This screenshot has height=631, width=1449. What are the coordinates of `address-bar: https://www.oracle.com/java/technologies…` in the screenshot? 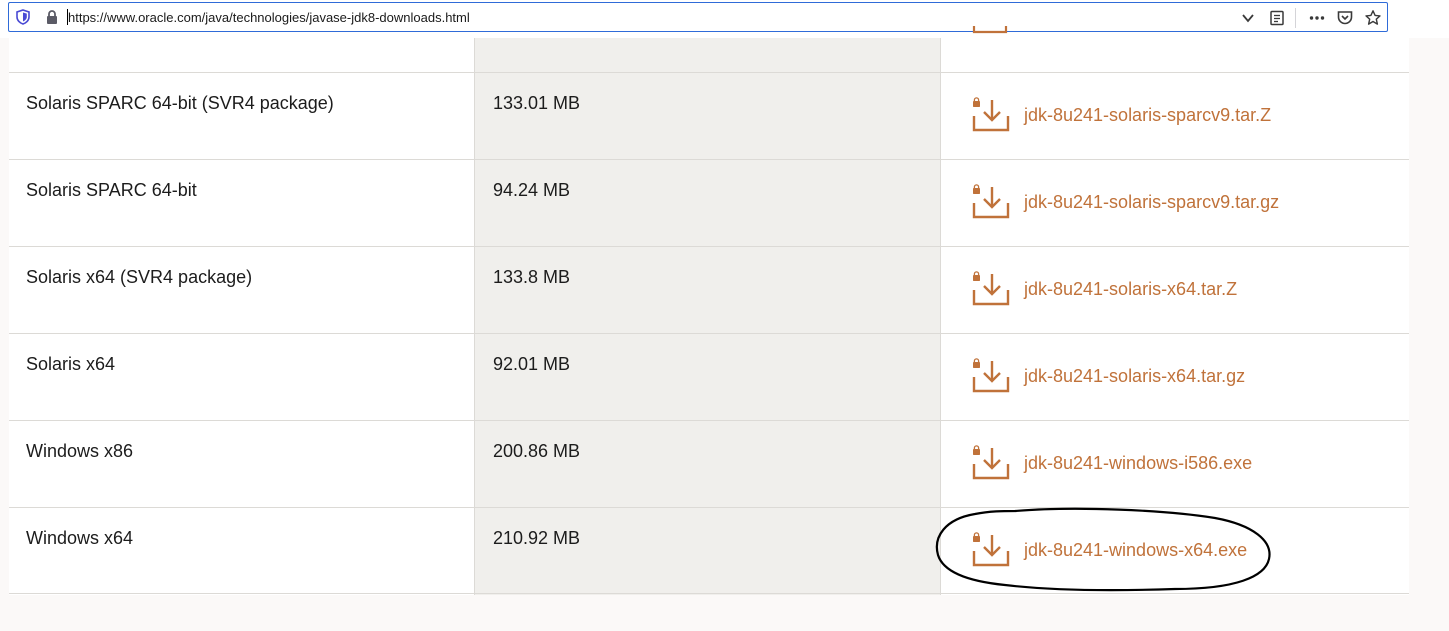 It's located at (698, 17).